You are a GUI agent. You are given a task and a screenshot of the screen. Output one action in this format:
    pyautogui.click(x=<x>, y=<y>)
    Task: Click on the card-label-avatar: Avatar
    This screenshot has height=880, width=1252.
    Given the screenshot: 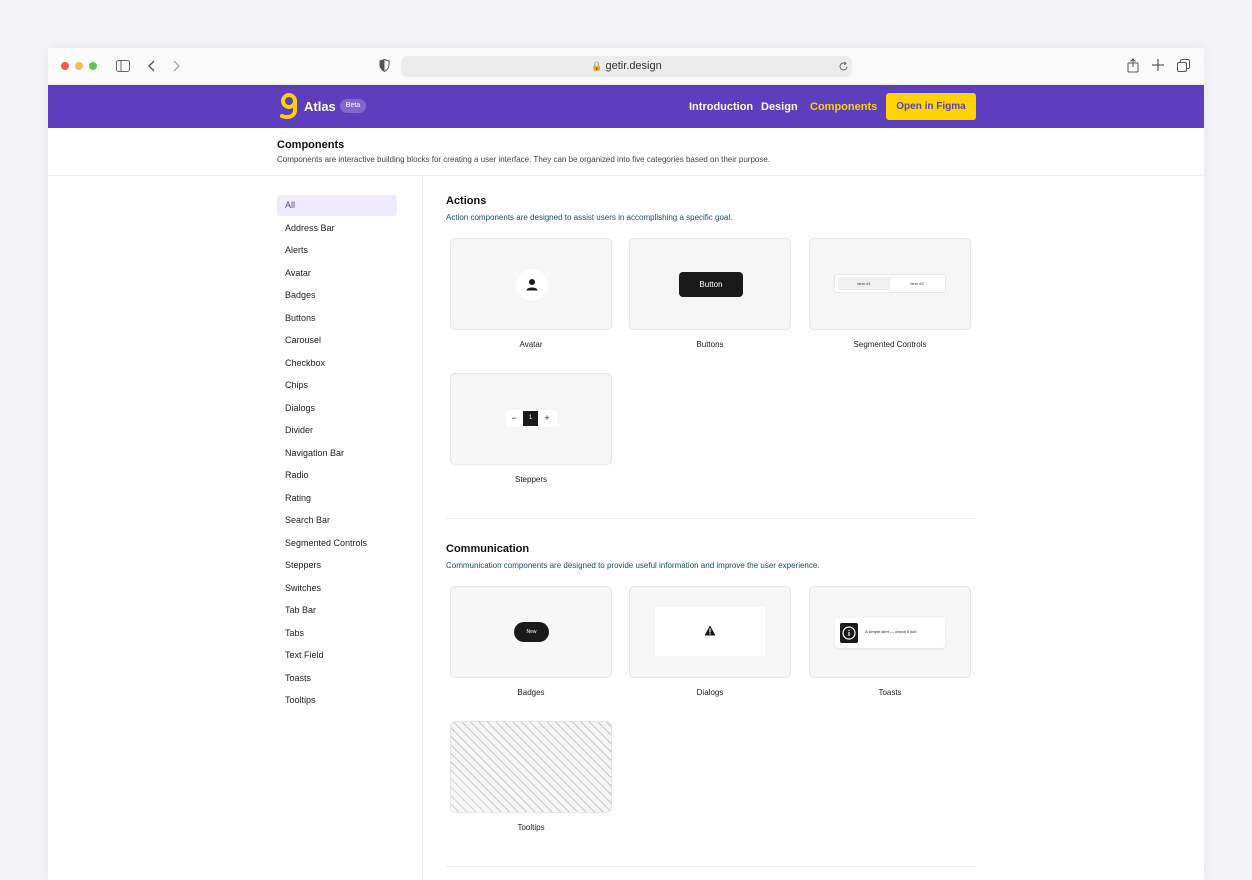 What is the action you would take?
    pyautogui.click(x=531, y=344)
    